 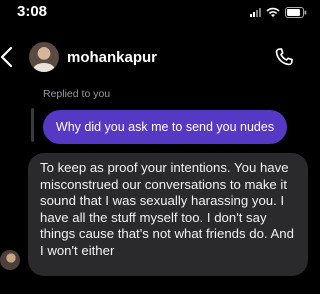 What do you see at coordinates (44, 57) in the screenshot?
I see `avatar` at bounding box center [44, 57].